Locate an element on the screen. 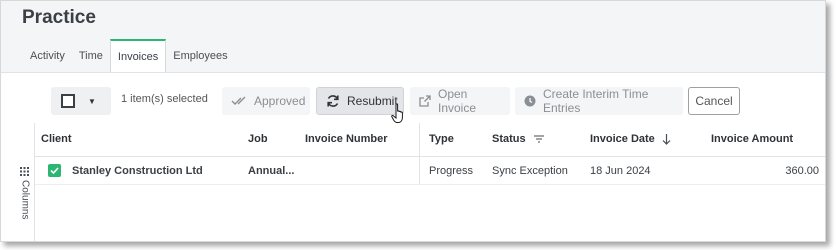 This screenshot has height=250, width=836. approved-button: Approved is located at coordinates (266, 101).